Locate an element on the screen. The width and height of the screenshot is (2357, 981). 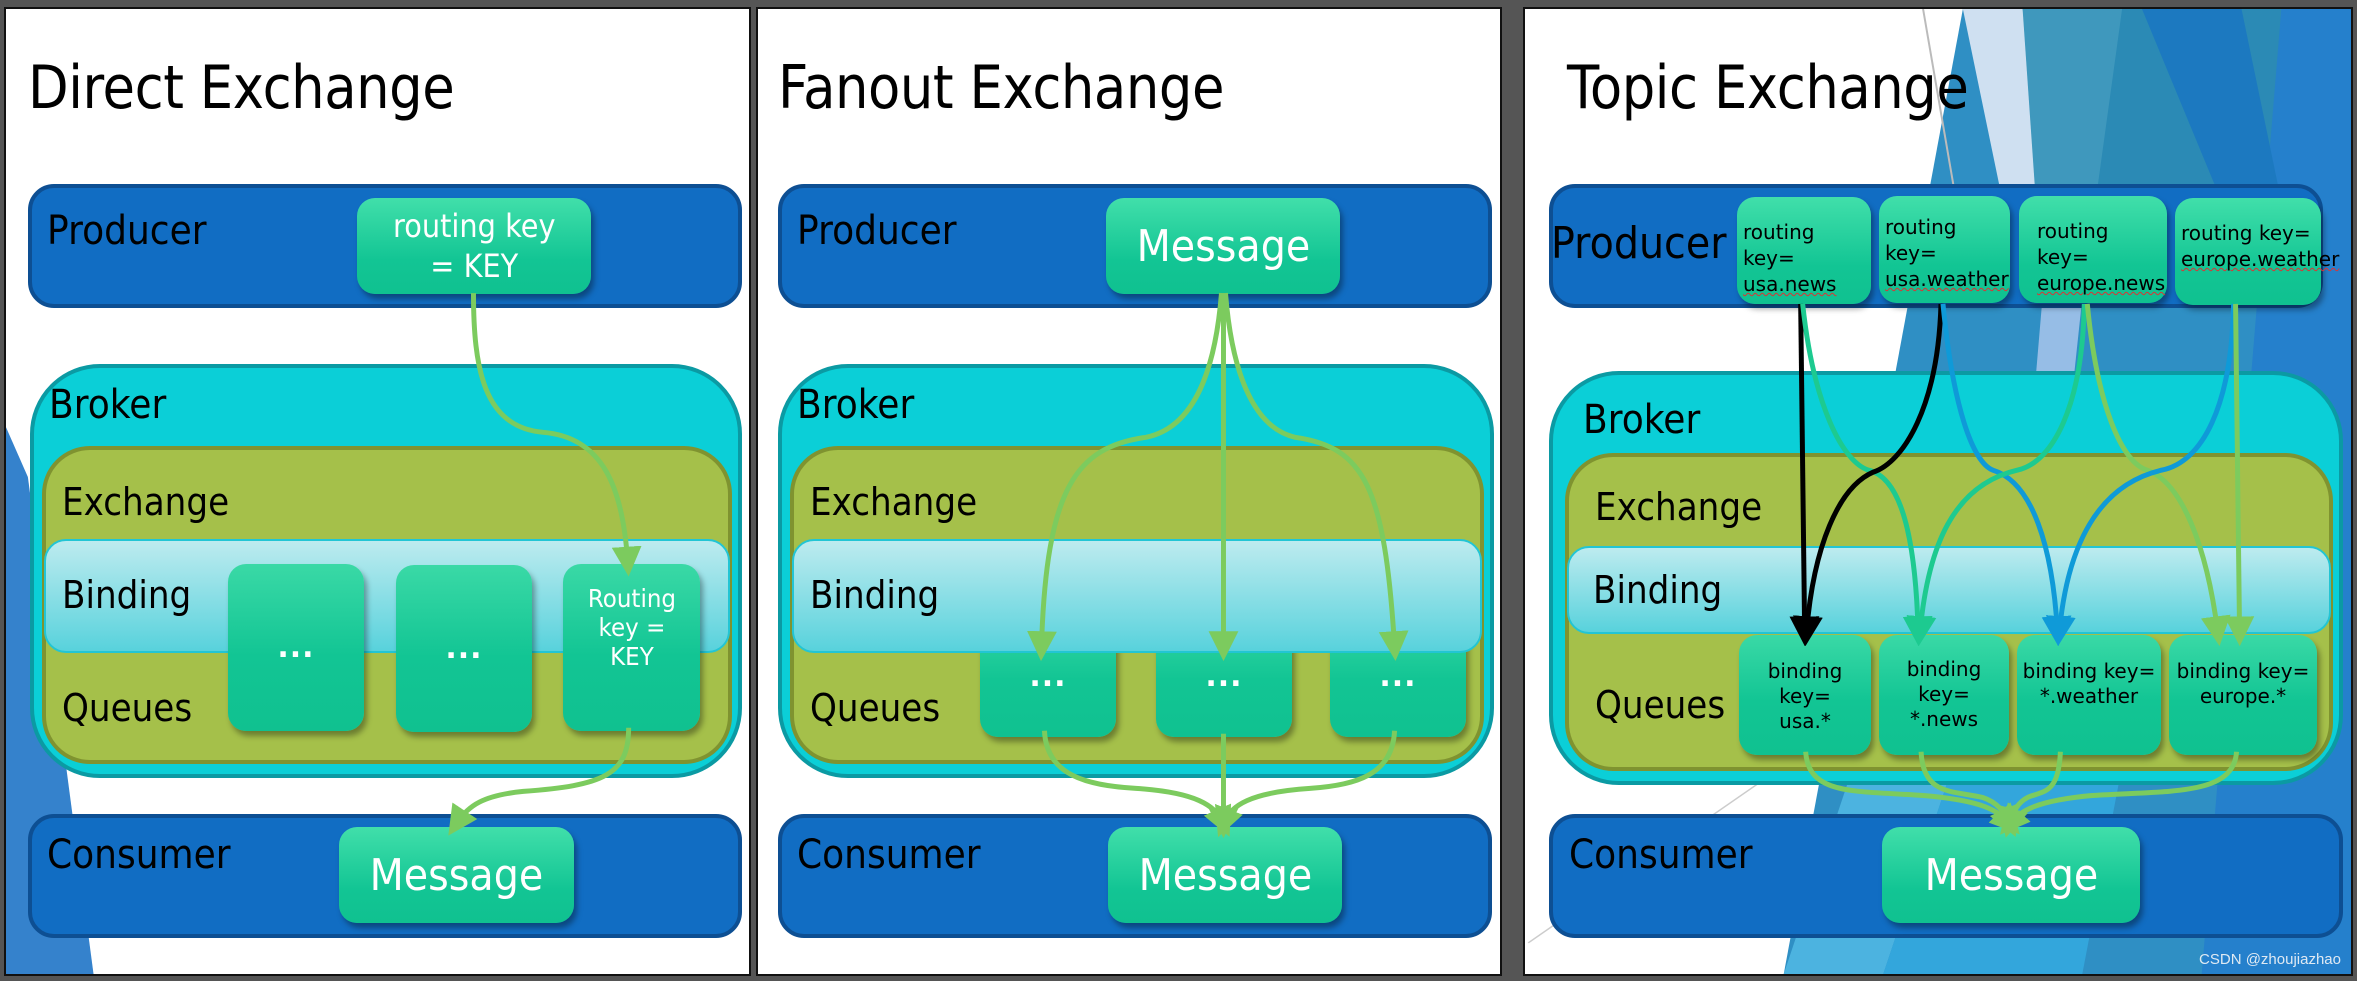
binding-key-value: *.news is located at coordinates (1944, 719).